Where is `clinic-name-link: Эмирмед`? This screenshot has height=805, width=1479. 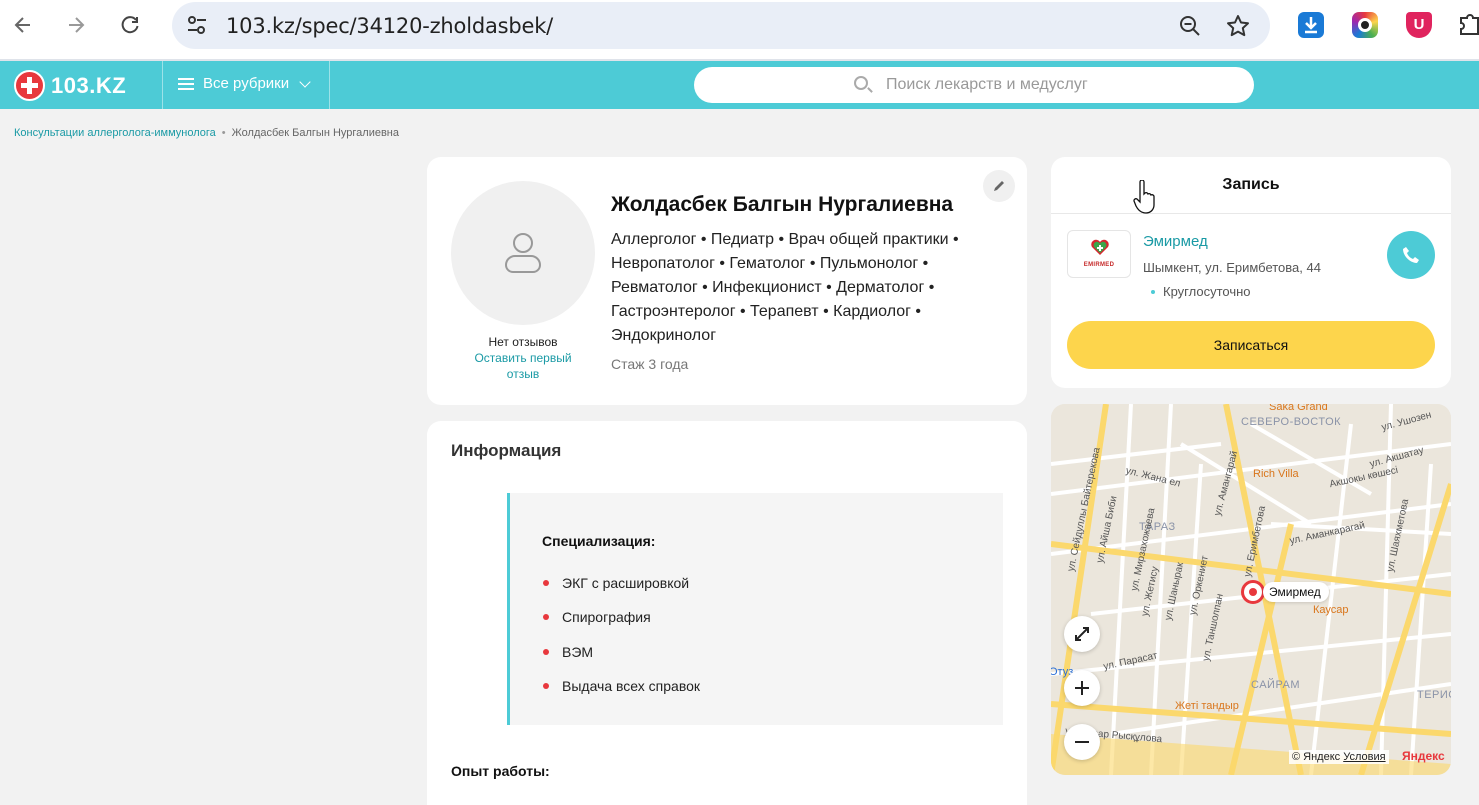 clinic-name-link: Эмирмед is located at coordinates (1175, 241).